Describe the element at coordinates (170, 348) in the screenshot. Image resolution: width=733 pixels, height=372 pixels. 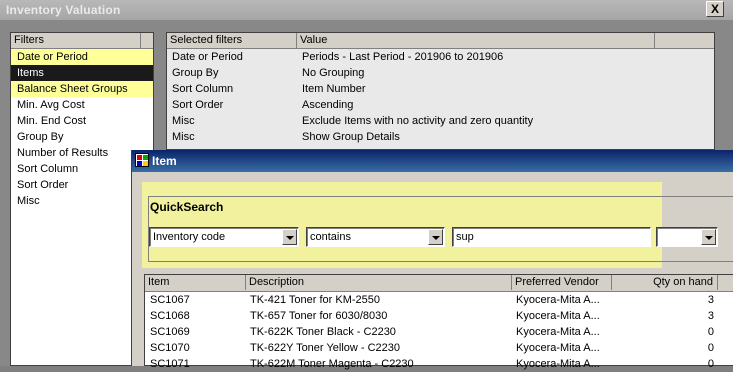
I see `item-code-cell: SC1070` at that location.